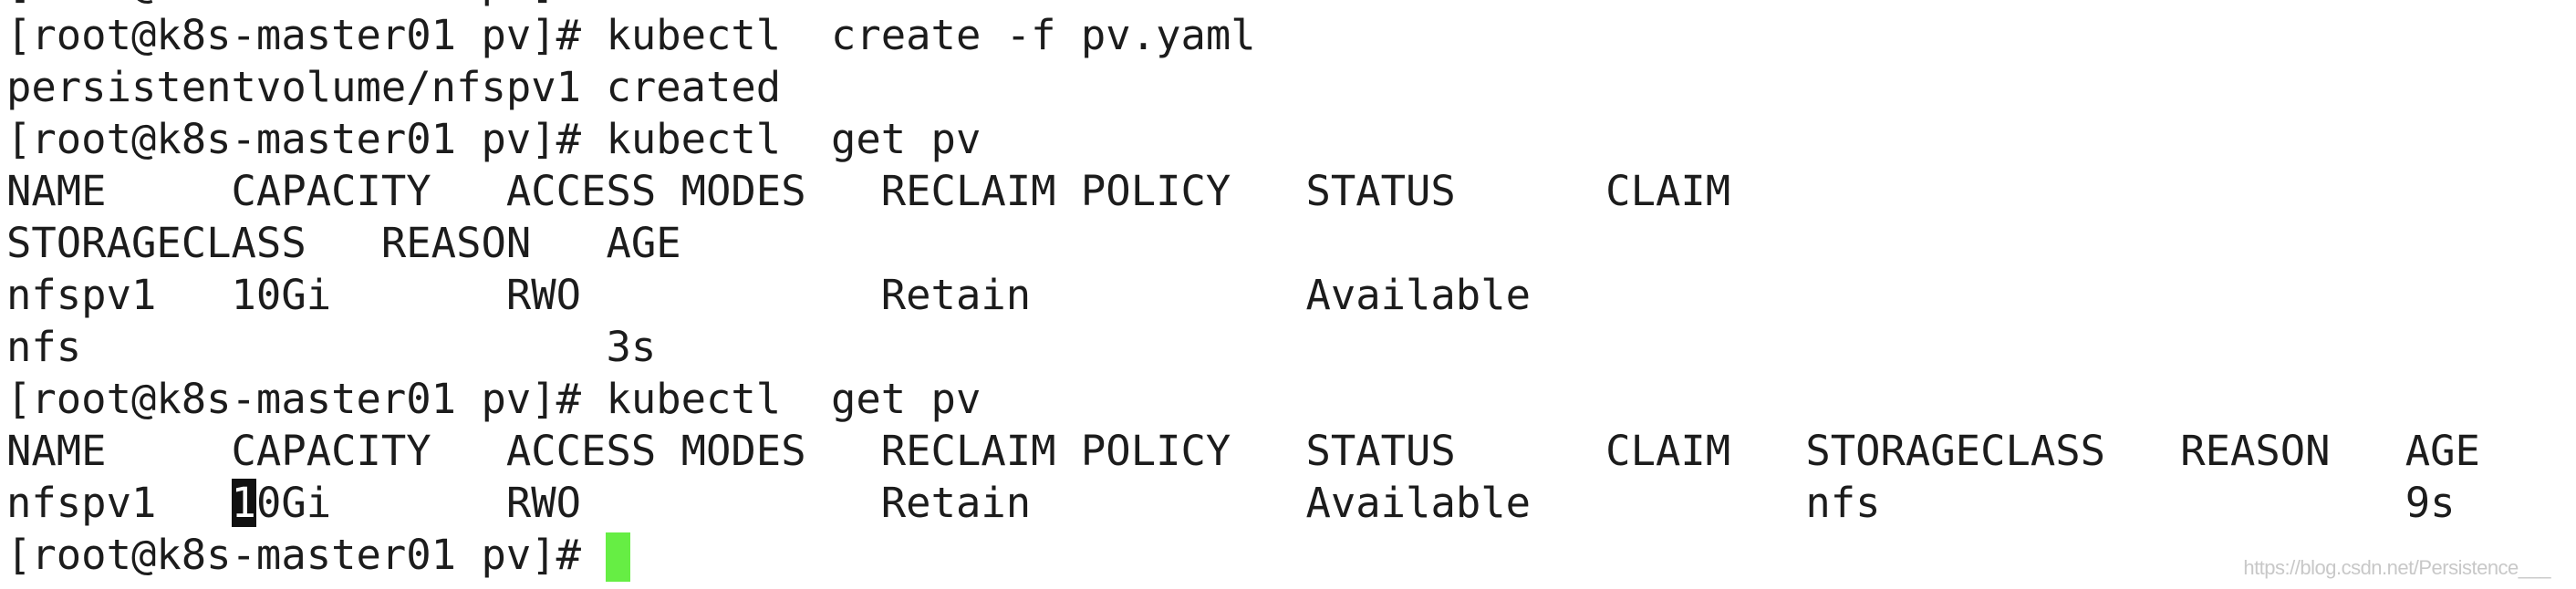 This screenshot has height=589, width=2576. I want to click on terminal-line: persistentvolume/nfspv1 created, so click(394, 87).